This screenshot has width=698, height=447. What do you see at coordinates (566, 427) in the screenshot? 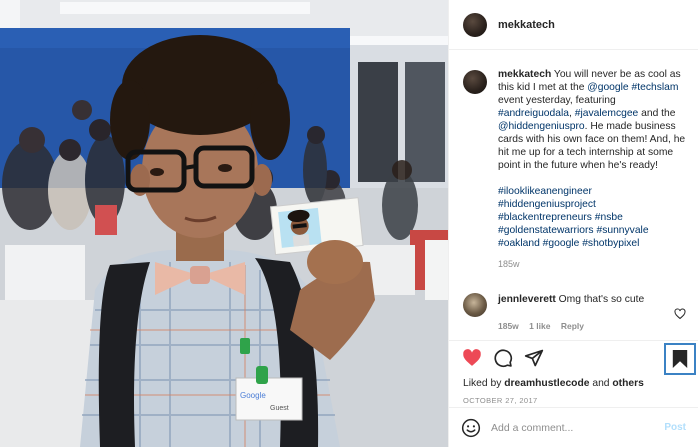
I see `comment-input` at bounding box center [566, 427].